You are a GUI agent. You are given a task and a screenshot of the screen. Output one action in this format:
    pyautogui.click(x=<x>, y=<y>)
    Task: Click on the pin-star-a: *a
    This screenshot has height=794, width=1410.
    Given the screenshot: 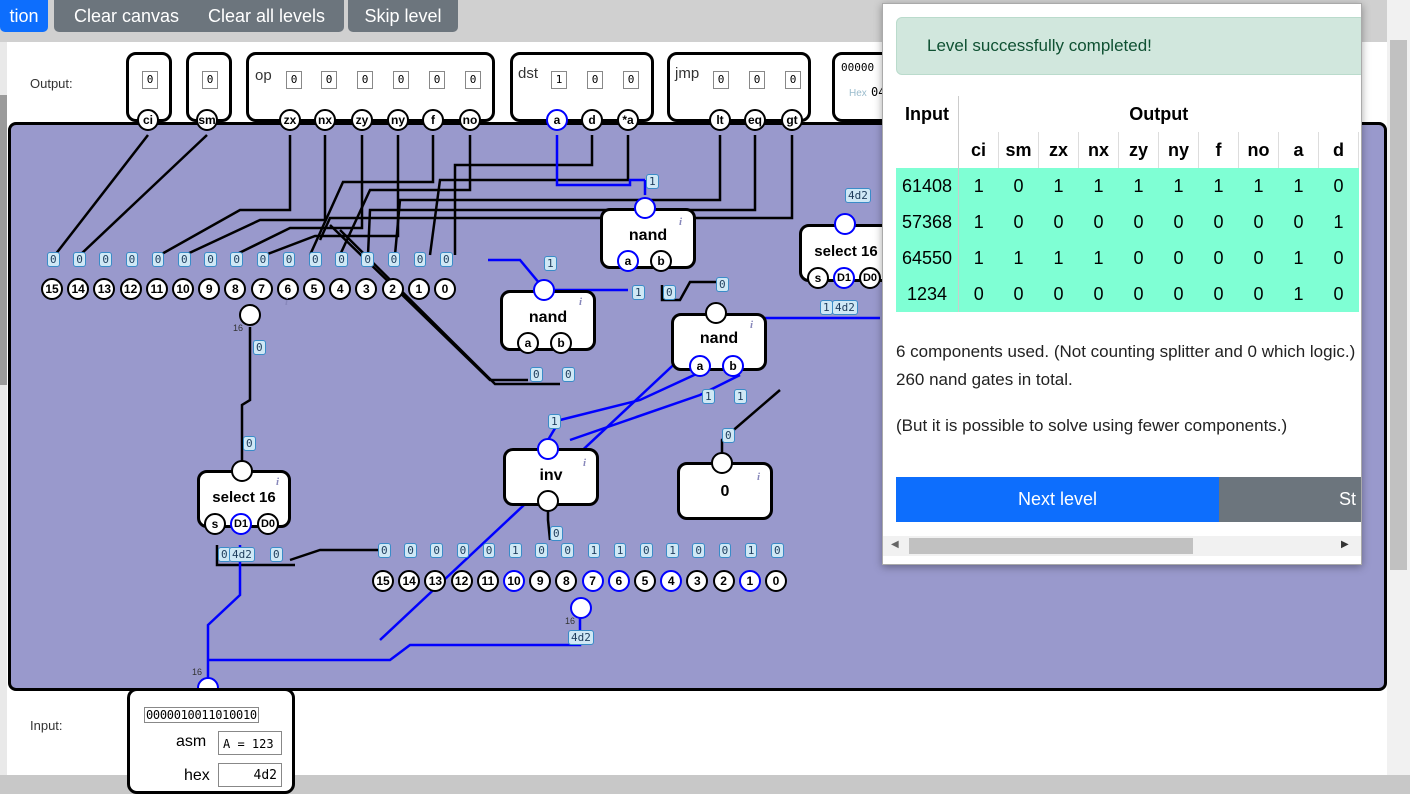 What is the action you would take?
    pyautogui.click(x=628, y=120)
    